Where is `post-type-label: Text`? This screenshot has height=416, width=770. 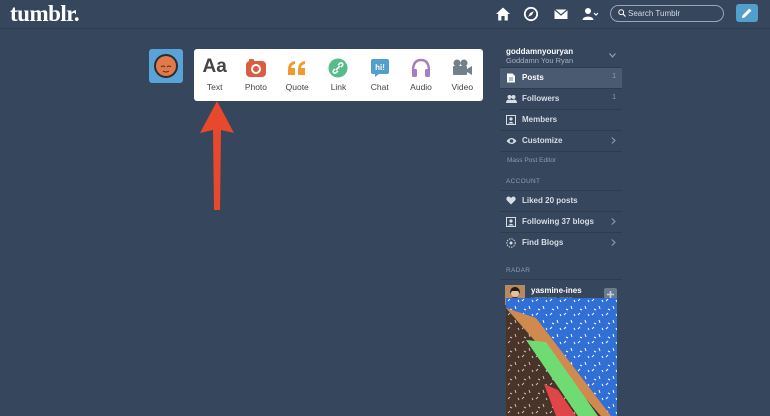 post-type-label: Text is located at coordinates (214, 87).